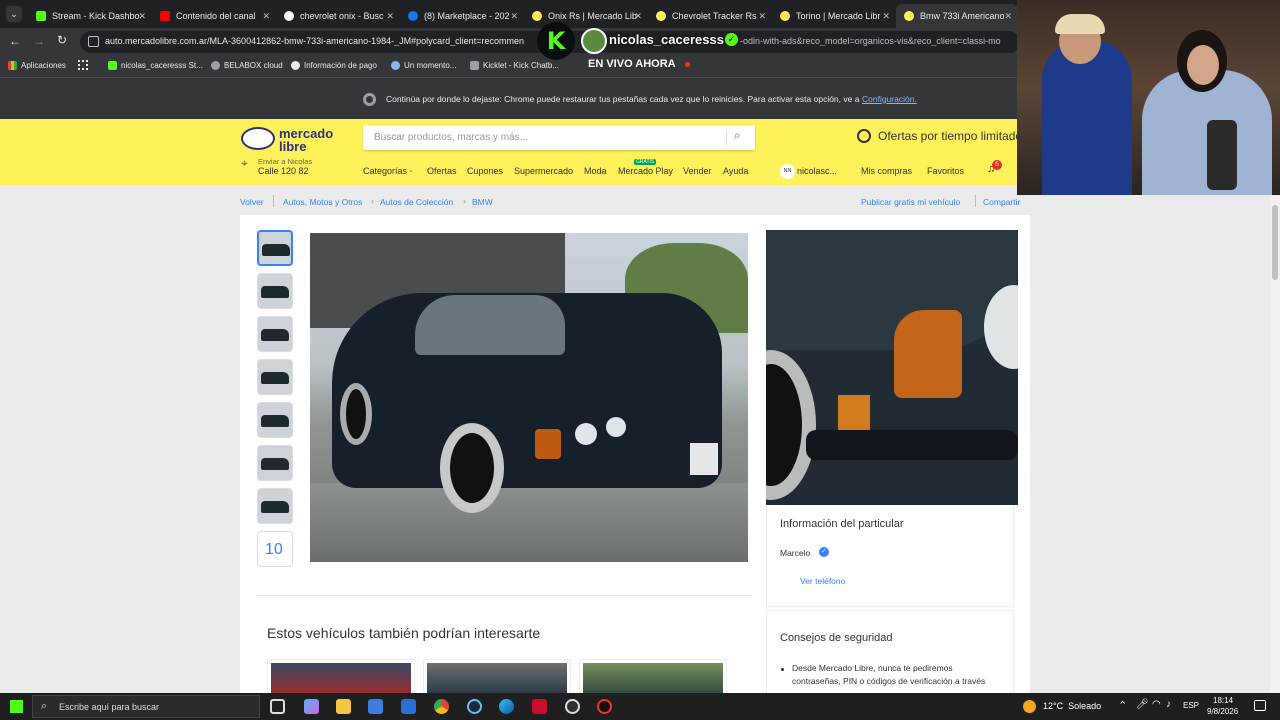 Image resolution: width=1280 pixels, height=720 pixels. I want to click on nav-help: Ayuda, so click(735, 171).